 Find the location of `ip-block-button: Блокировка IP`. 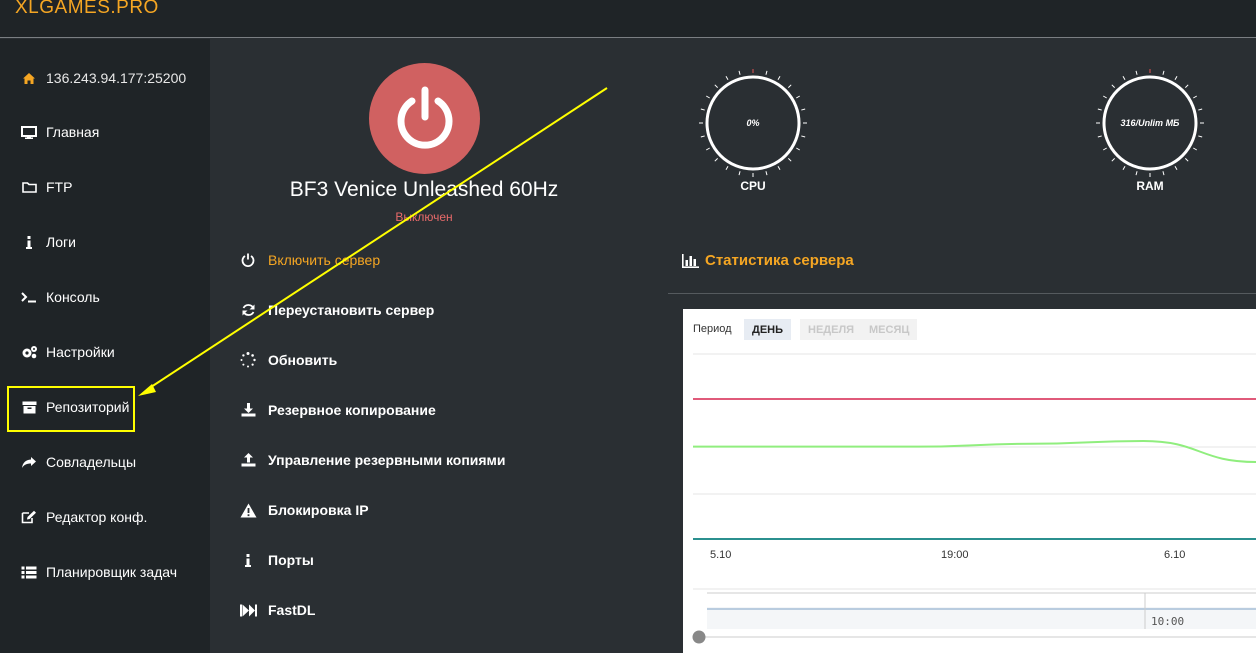

ip-block-button: Блокировка IP is located at coordinates (303, 510).